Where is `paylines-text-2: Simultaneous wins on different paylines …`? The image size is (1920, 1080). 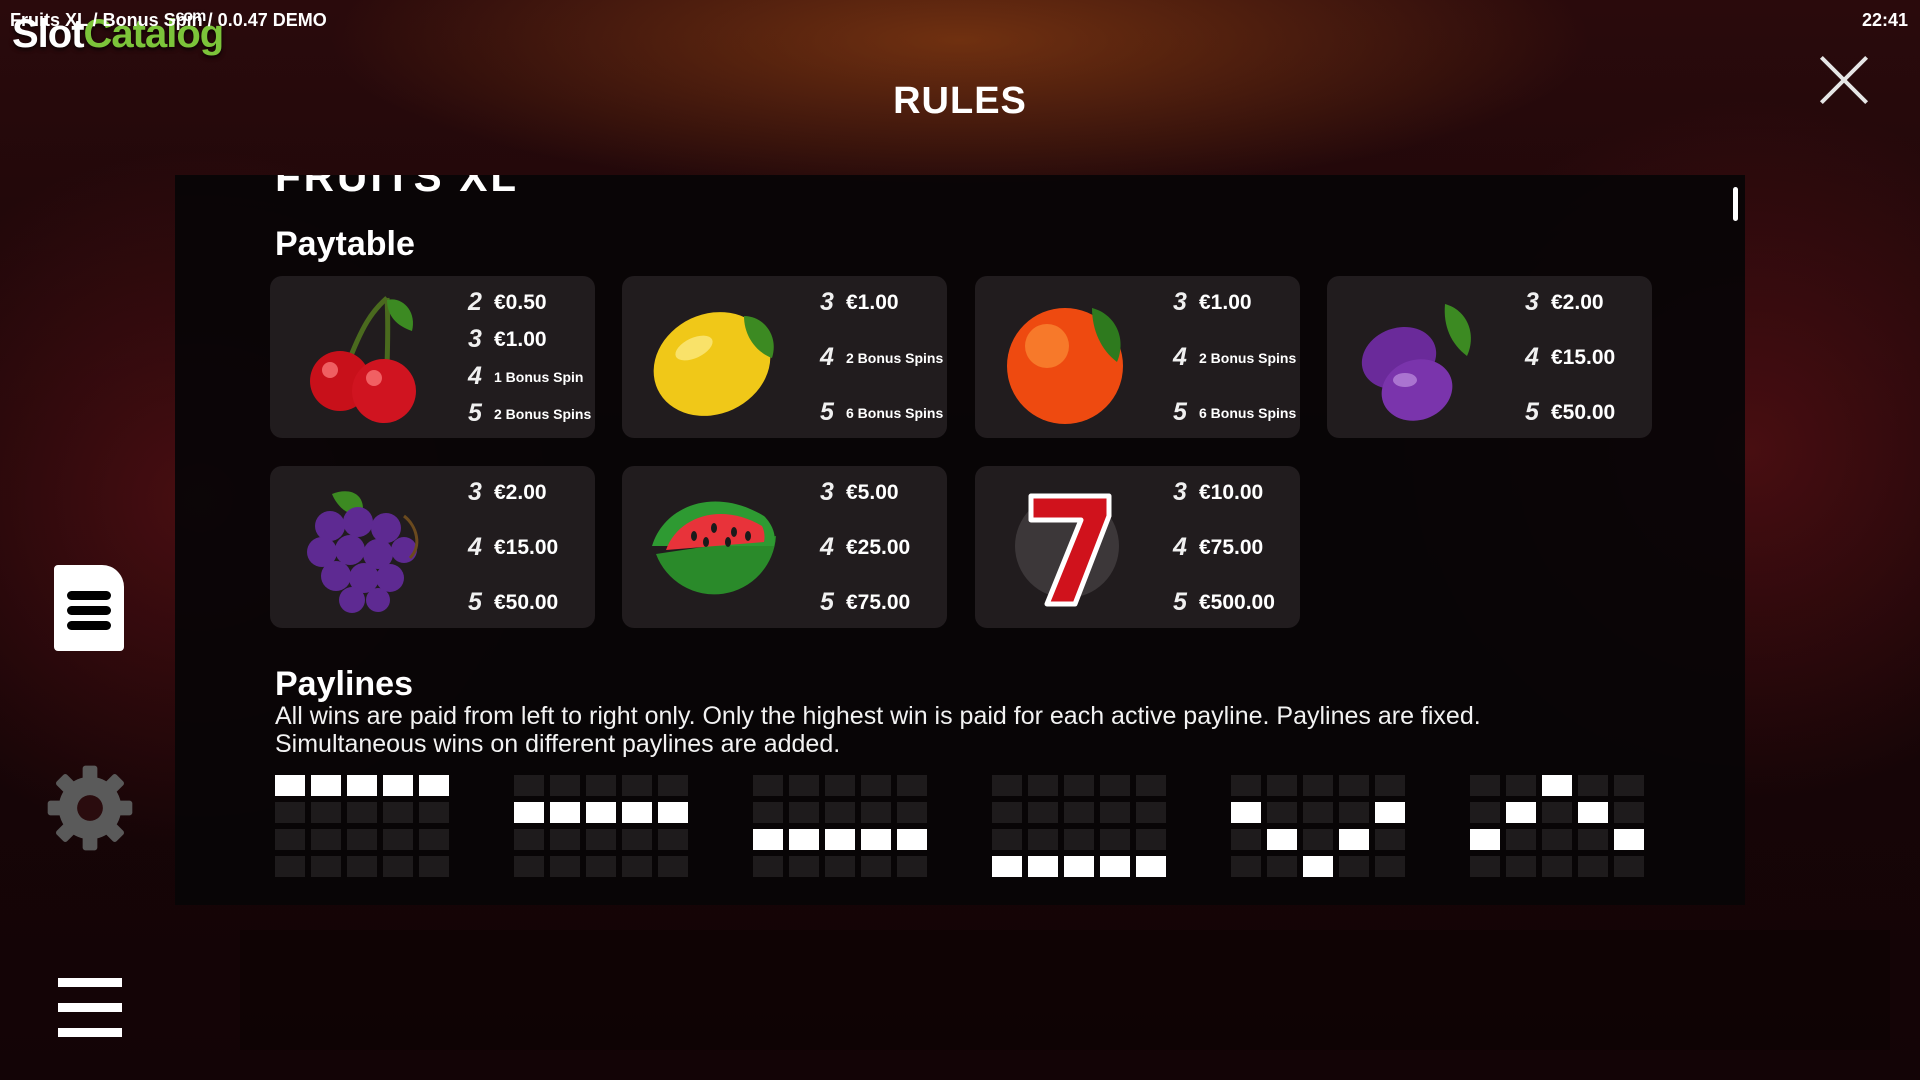 paylines-text-2: Simultaneous wins on different paylines … is located at coordinates (558, 744).